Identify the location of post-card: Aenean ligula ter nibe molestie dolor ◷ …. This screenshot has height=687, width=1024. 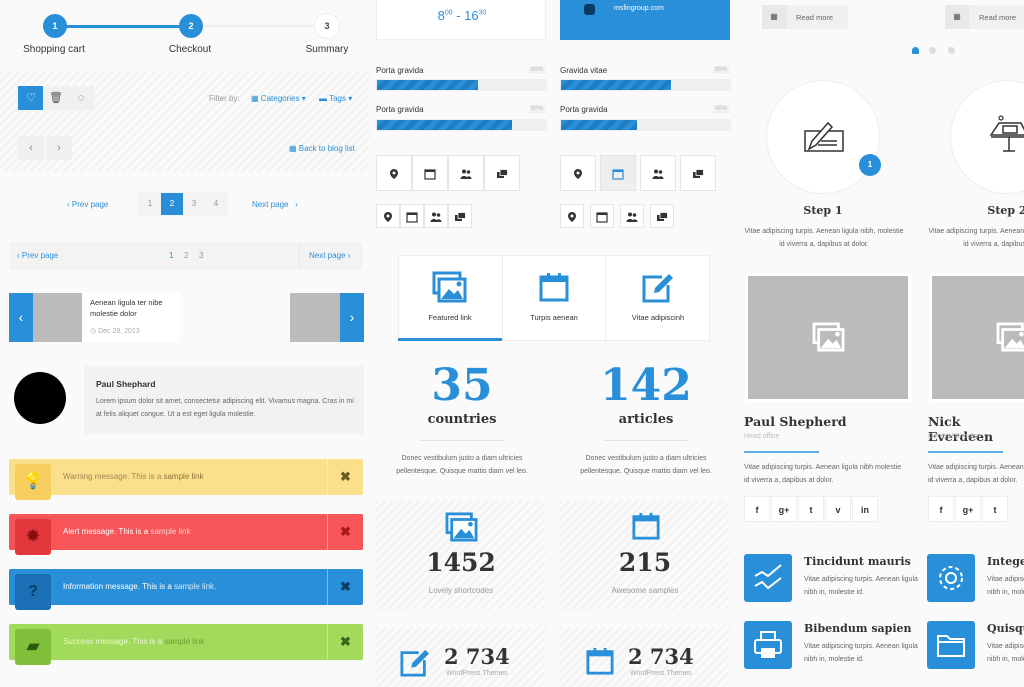
(131, 317).